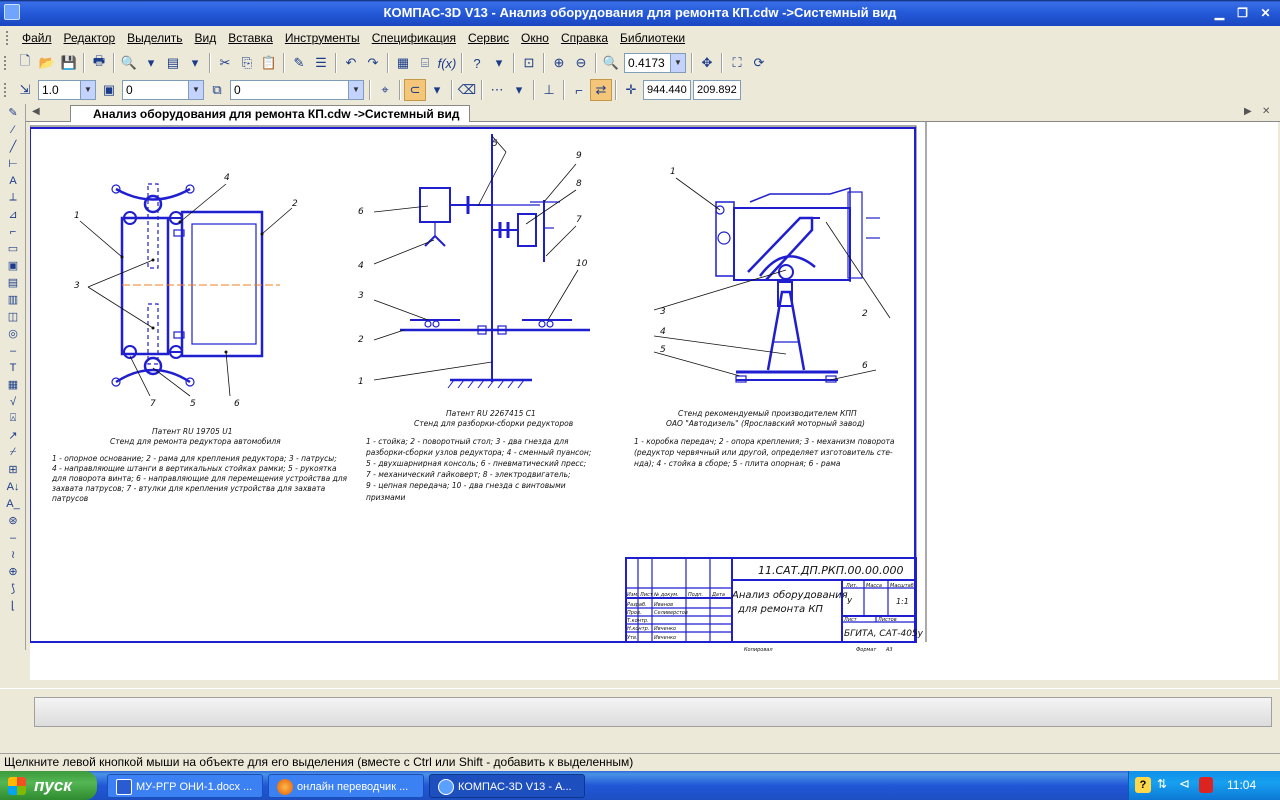  What do you see at coordinates (1162, 784) in the screenshot?
I see `network-tray-icon: ⇅` at bounding box center [1162, 784].